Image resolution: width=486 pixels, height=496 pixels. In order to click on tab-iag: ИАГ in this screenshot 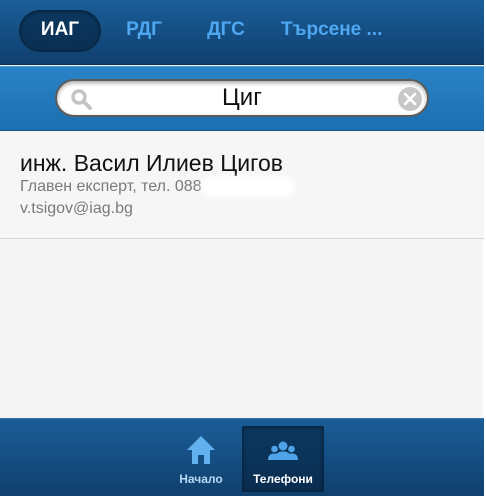, I will do `click(60, 31)`.